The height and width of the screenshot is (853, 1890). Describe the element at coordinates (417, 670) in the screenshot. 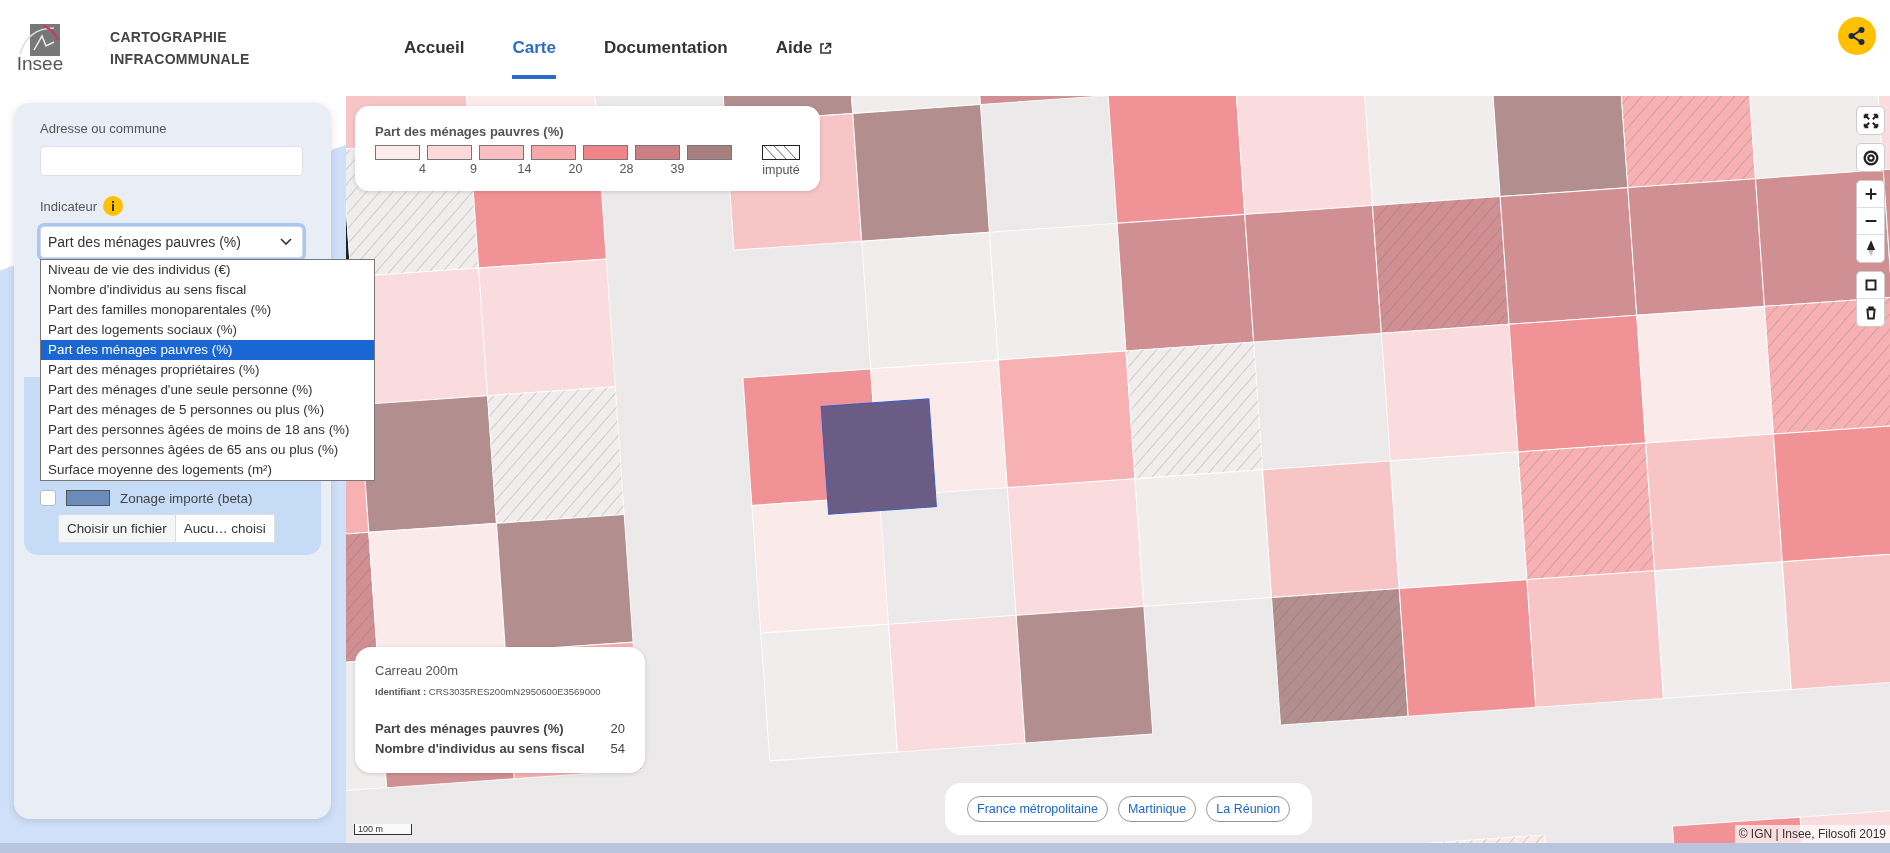

I see `info-title: Carreau 200m` at that location.